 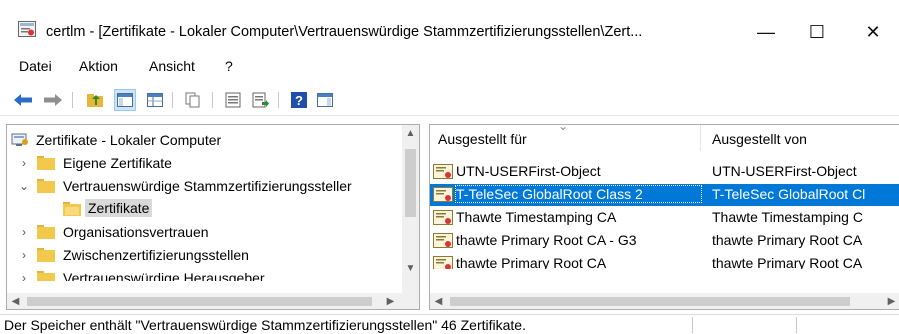 What do you see at coordinates (800, 138) in the screenshot?
I see `column-header-ausgestellt-von: Ausgestellt von` at bounding box center [800, 138].